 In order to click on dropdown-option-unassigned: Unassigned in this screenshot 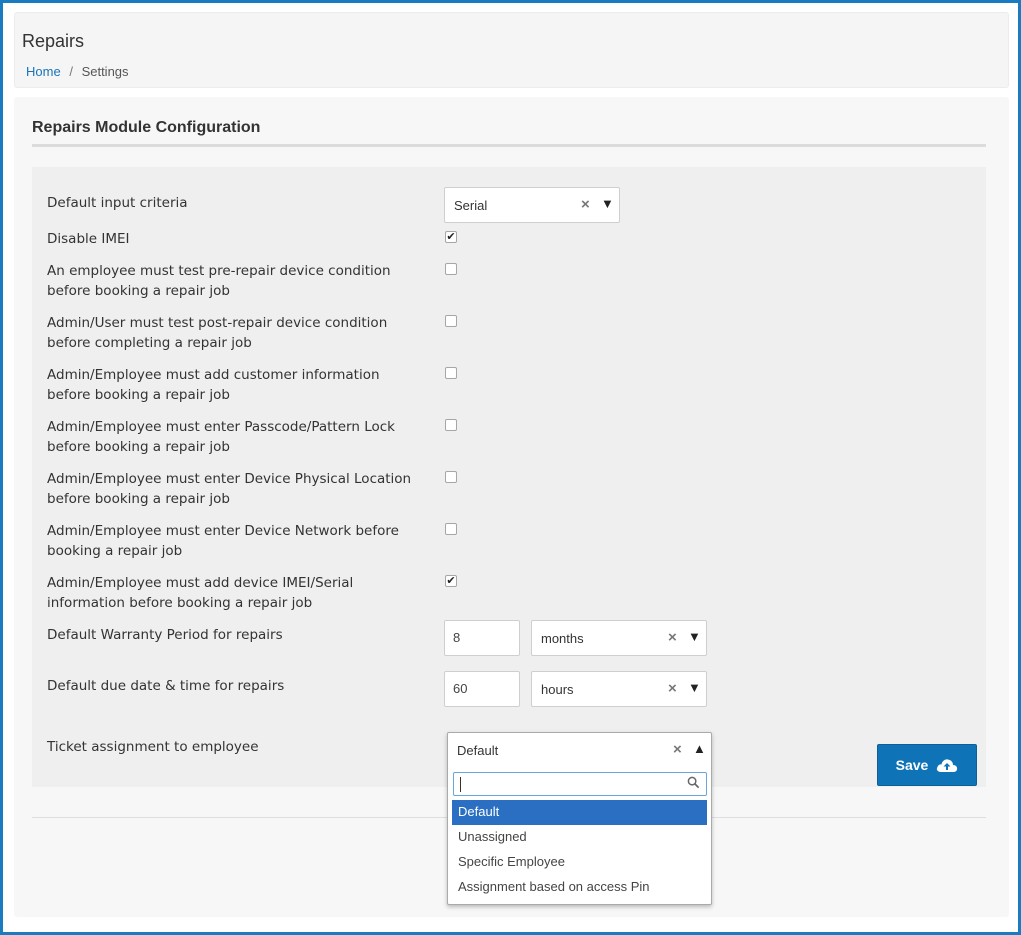, I will do `click(579, 837)`.